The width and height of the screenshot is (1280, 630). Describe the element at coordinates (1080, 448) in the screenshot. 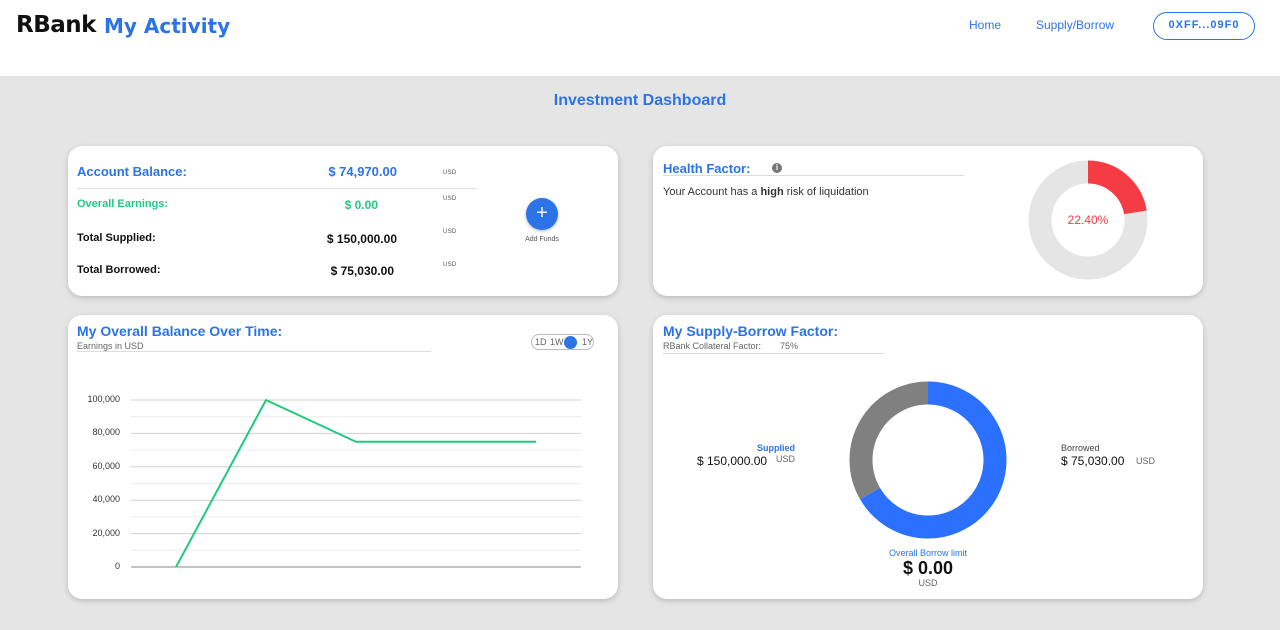

I see `borrowed-label: Borrowed` at that location.